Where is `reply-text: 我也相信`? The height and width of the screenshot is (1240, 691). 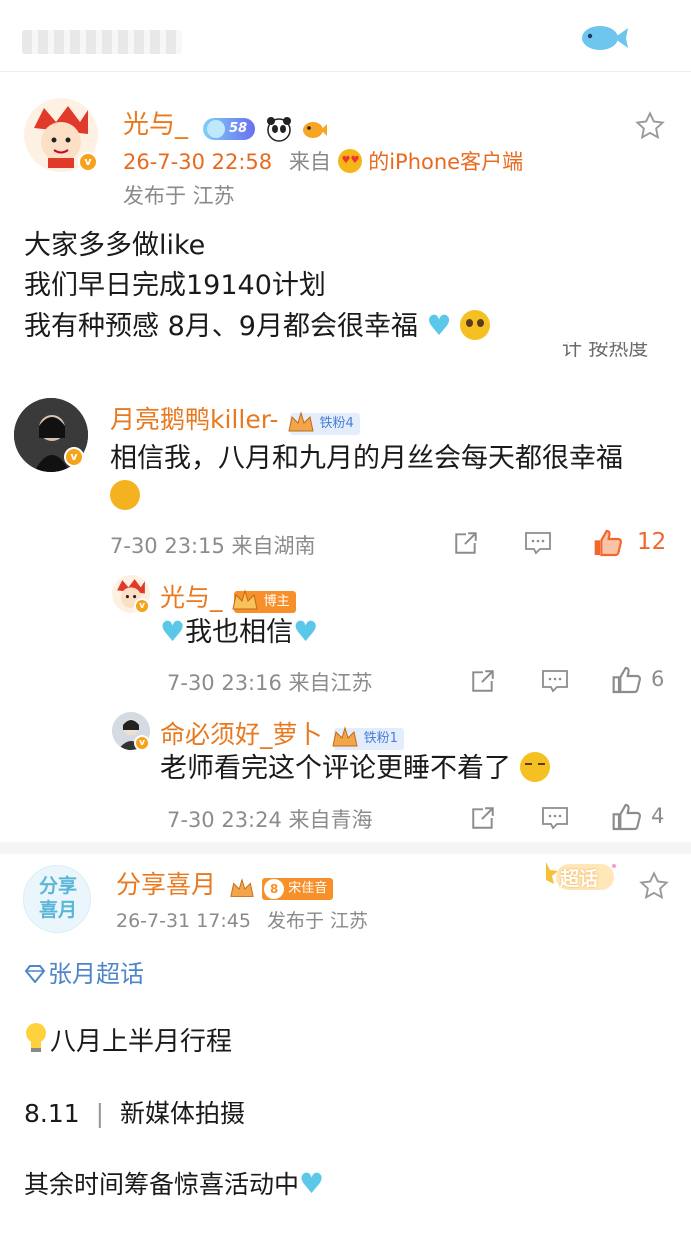 reply-text: 我也相信 is located at coordinates (239, 632).